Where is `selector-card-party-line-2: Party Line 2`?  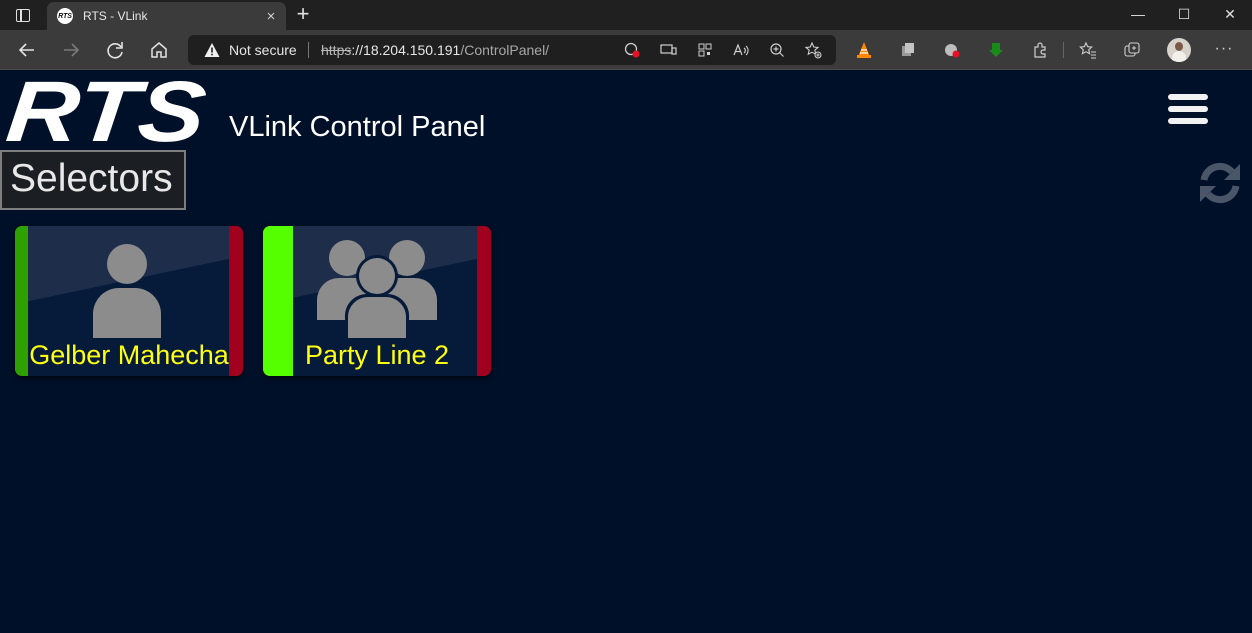
selector-card-party-line-2: Party Line 2 is located at coordinates (377, 301).